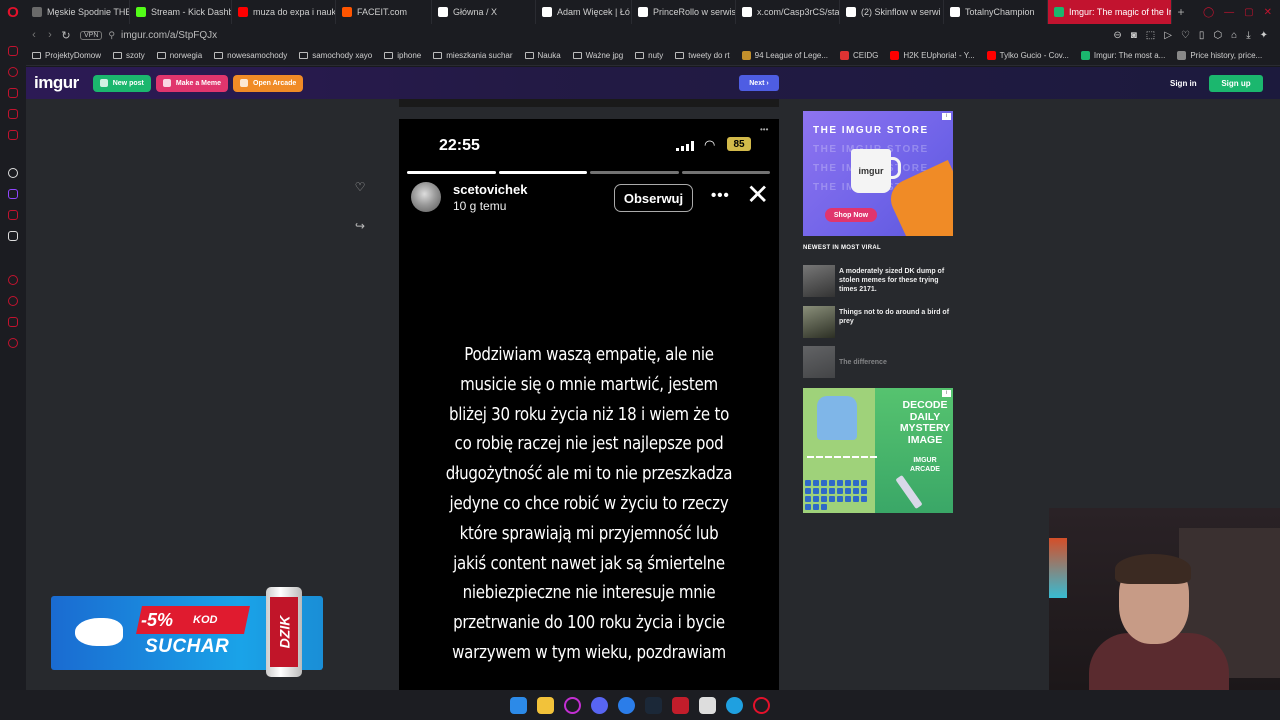 The height and width of the screenshot is (720, 1280). Describe the element at coordinates (1234, 35) in the screenshot. I see `flow-icon: ⌂` at that location.